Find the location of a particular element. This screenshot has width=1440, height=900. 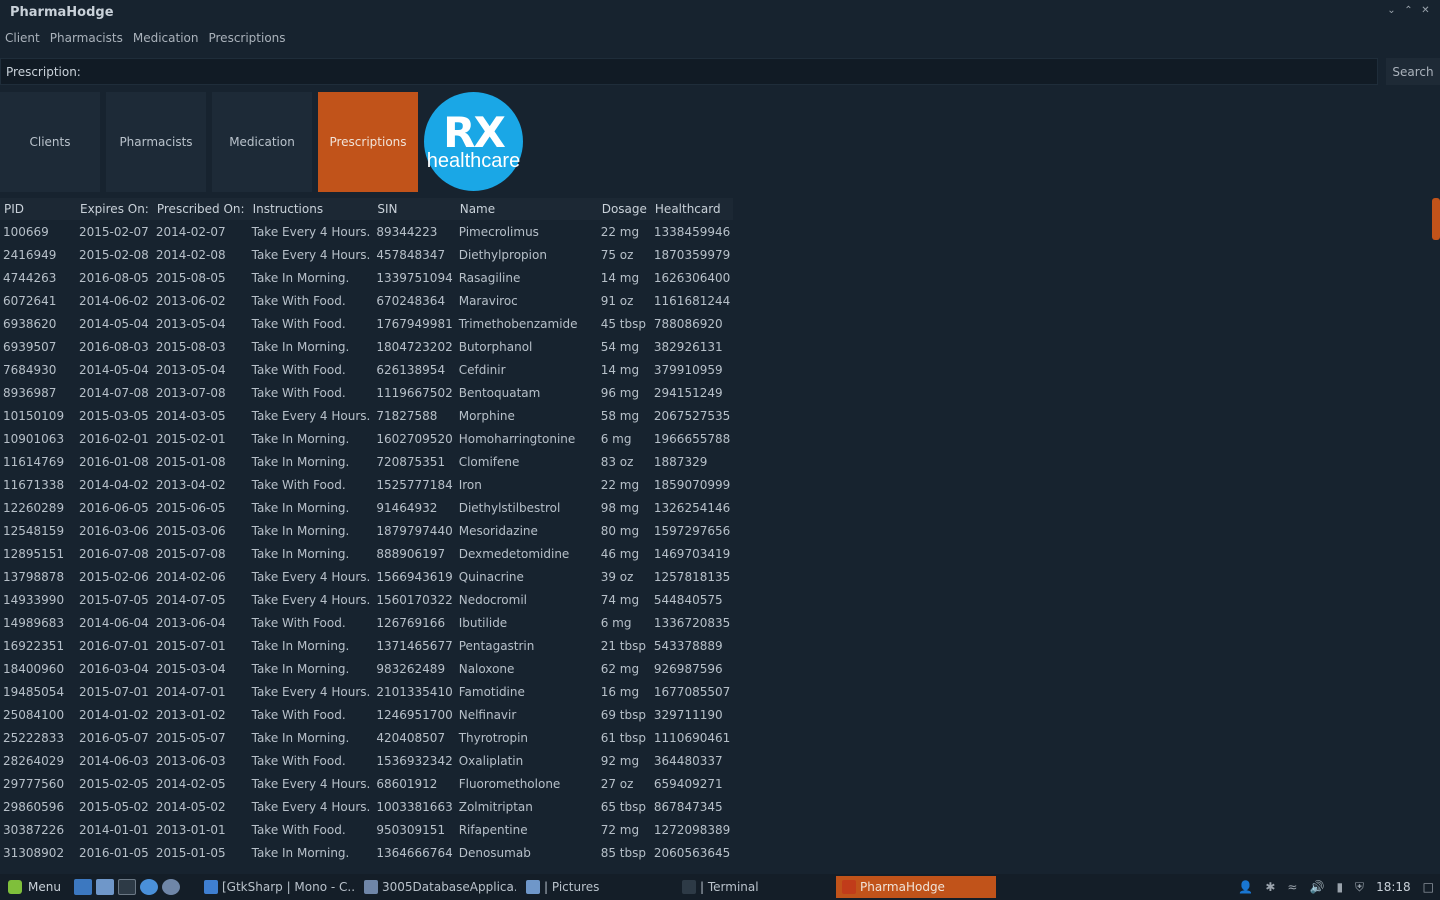

maximize-icon: ⌃ is located at coordinates (1408, 10).